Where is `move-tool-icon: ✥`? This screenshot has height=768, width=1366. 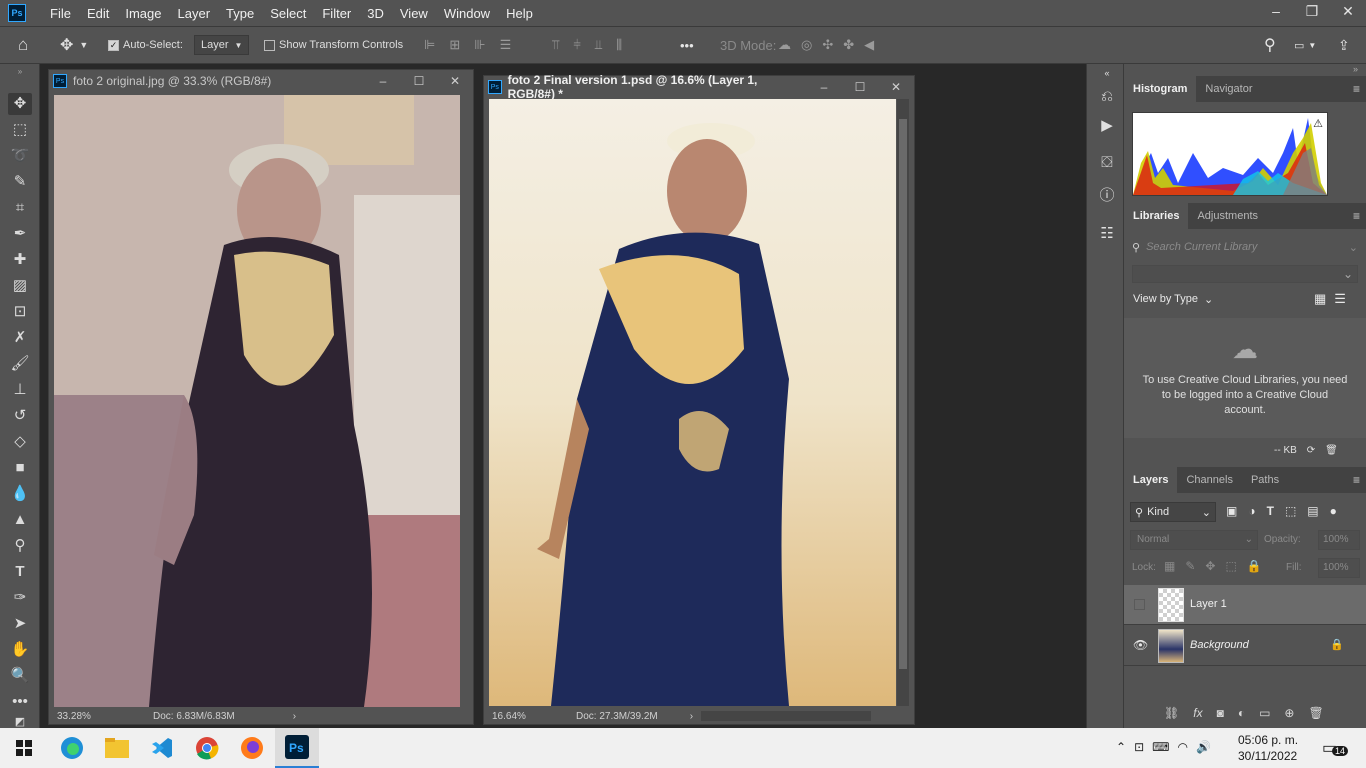
move-tool-icon: ✥ is located at coordinates (20, 104).